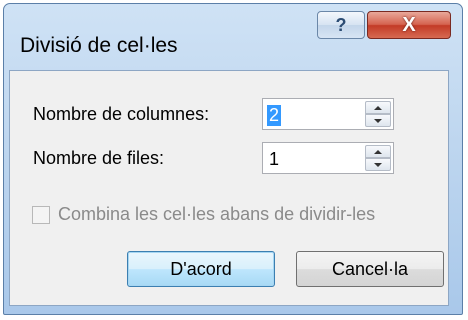  I want to click on ok-button: D'acord, so click(201, 269).